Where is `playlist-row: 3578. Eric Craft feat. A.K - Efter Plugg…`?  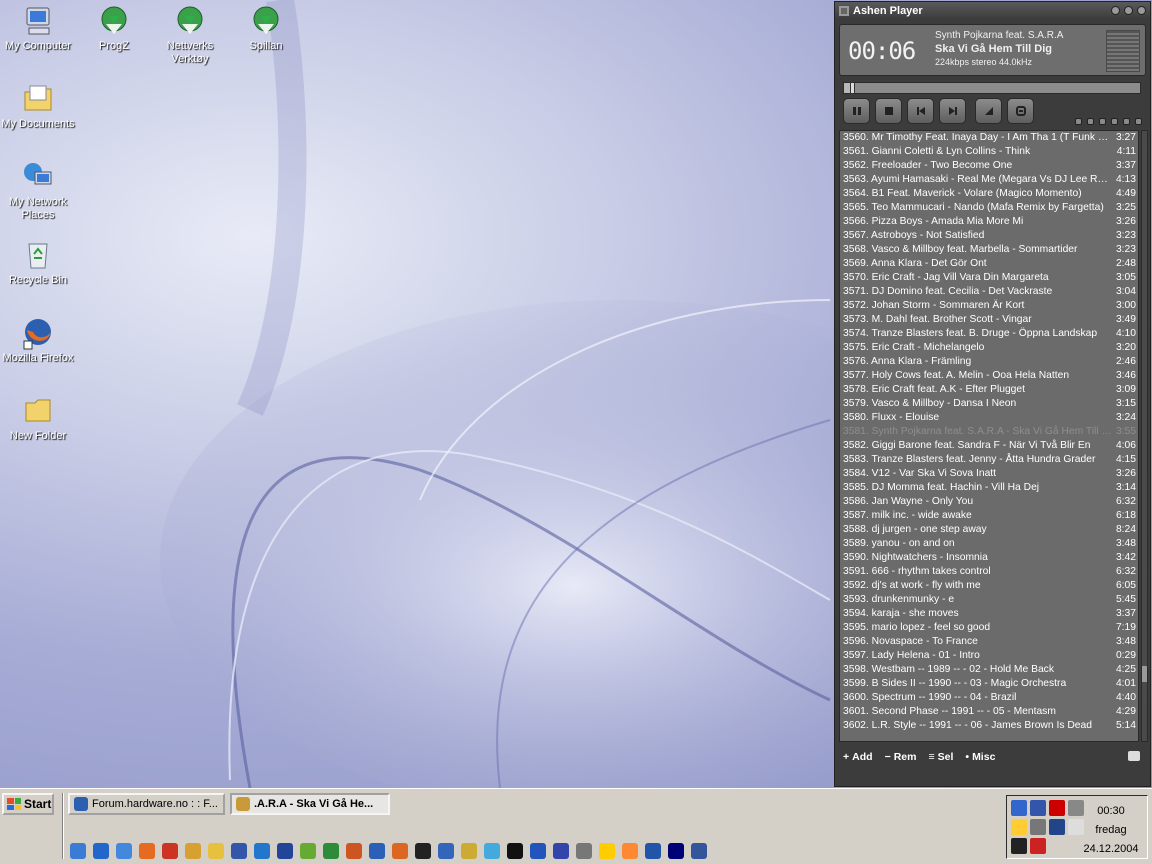 playlist-row: 3578. Eric Craft feat. A.K - Efter Plugg… is located at coordinates (989, 390).